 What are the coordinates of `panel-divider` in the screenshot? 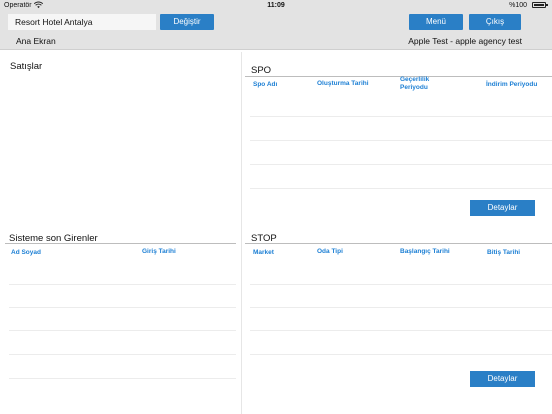 It's located at (241, 233).